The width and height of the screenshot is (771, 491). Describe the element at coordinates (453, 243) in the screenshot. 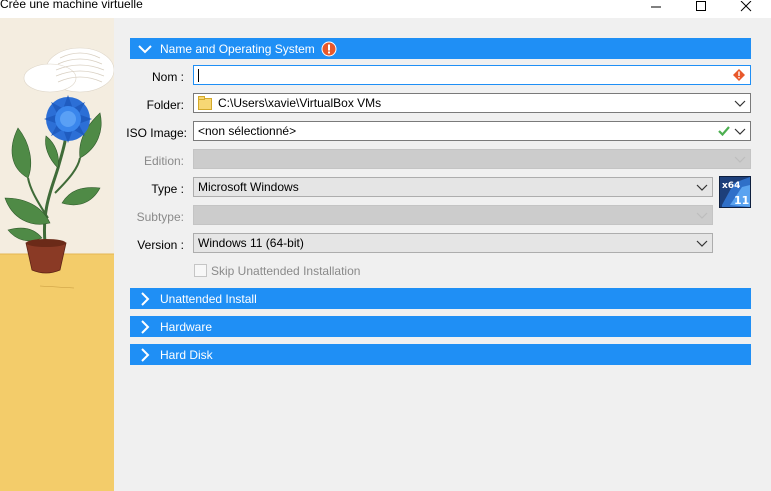

I see `version-combobox: Windows 11 (64-bit)` at that location.